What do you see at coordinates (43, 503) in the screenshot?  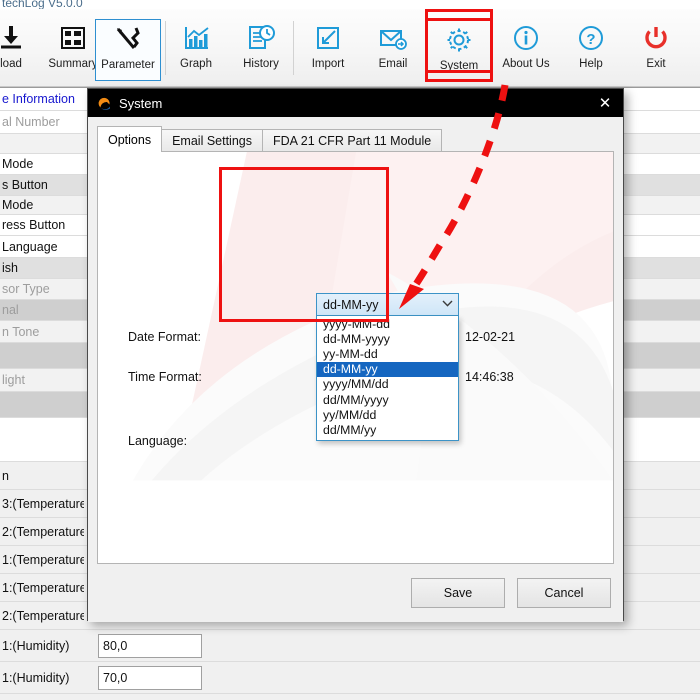 I see `grid-cell-label: 3:(Temperature)` at bounding box center [43, 503].